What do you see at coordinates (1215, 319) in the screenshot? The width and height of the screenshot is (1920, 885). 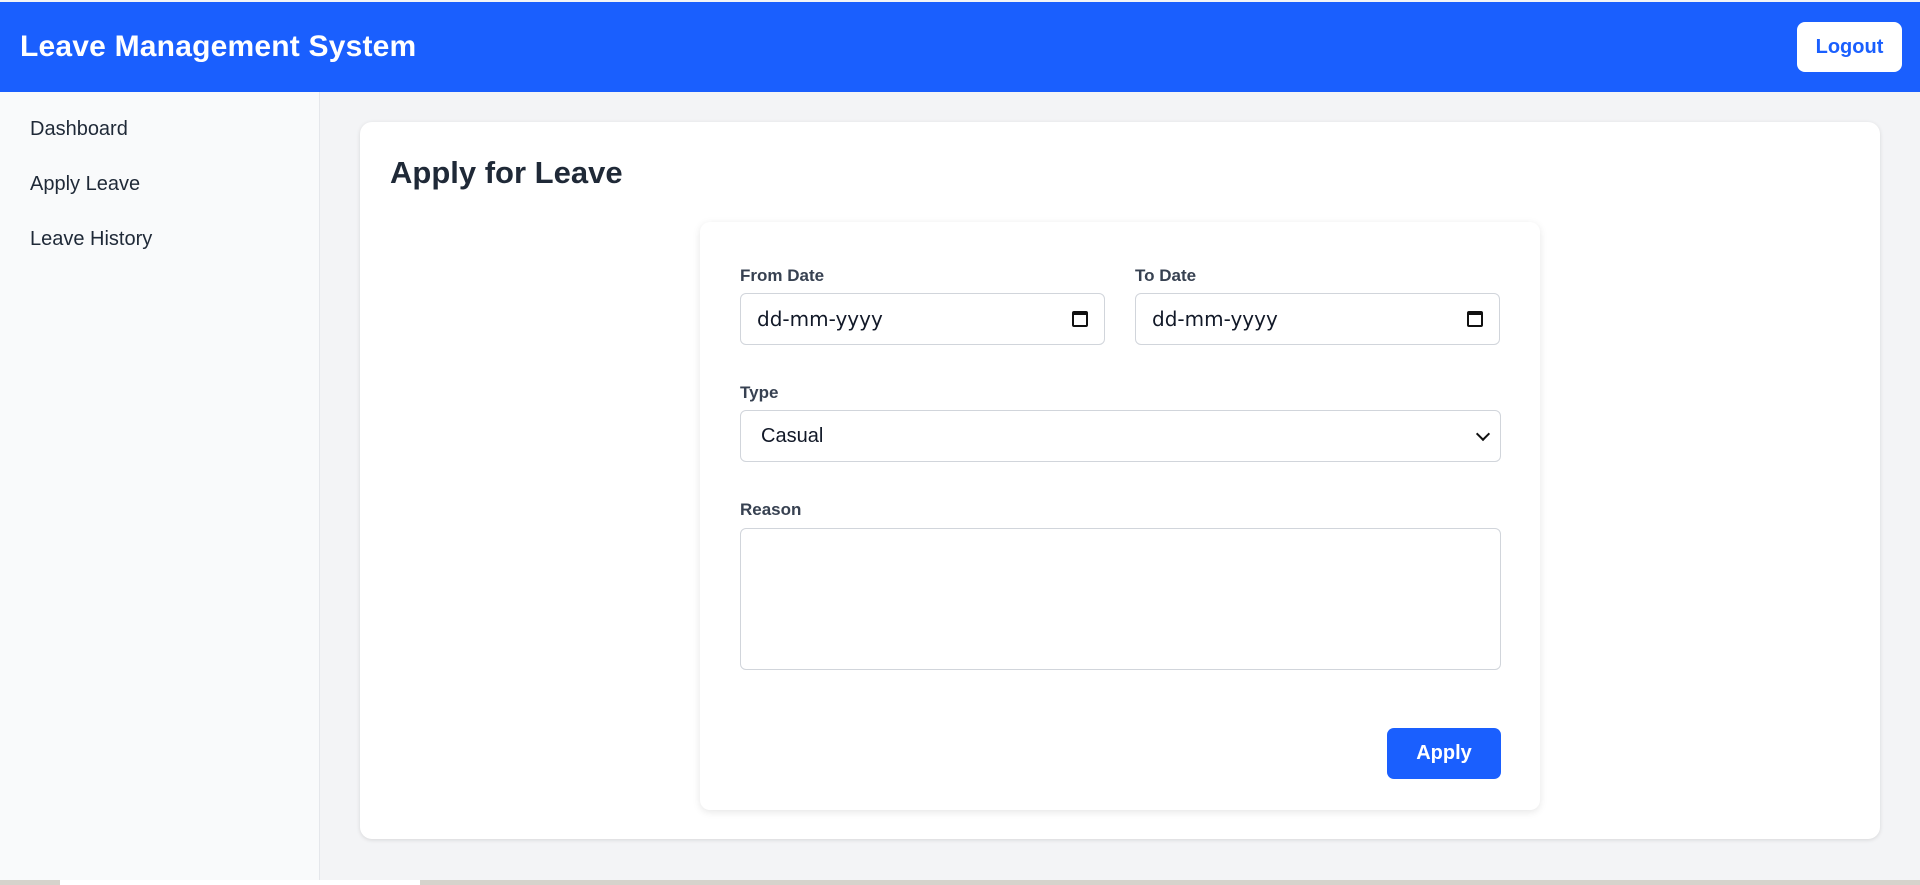 I see `to-date-placeholder: dd-mm-yyyy` at bounding box center [1215, 319].